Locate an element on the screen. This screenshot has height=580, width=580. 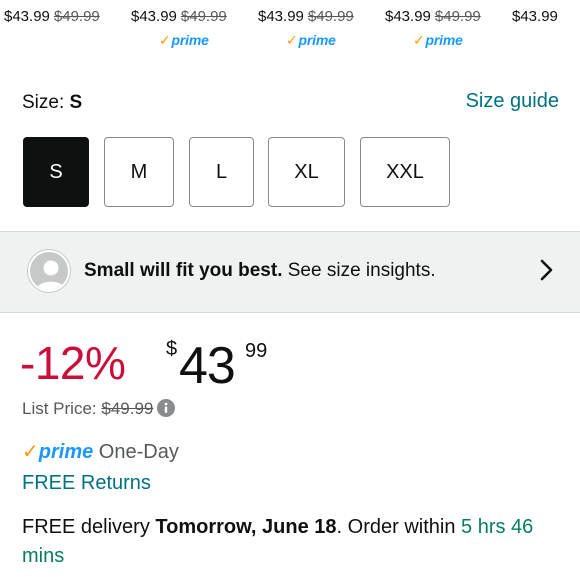
variant-option: $43.99 is located at coordinates (535, 16).